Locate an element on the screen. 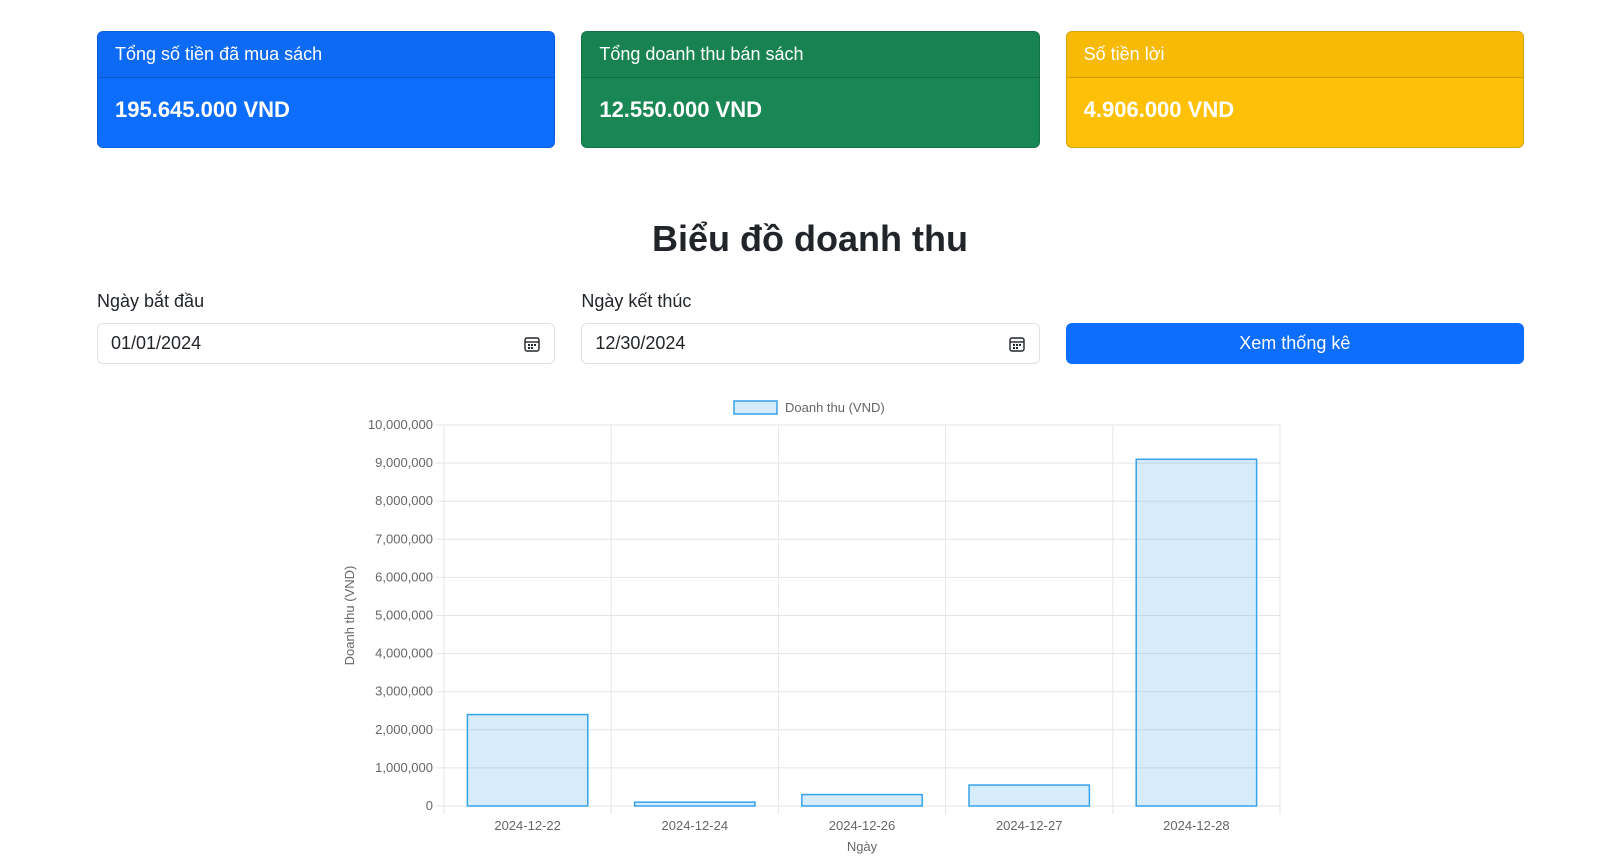  view-stats-button: Xem thống kê is located at coordinates (1294, 343).